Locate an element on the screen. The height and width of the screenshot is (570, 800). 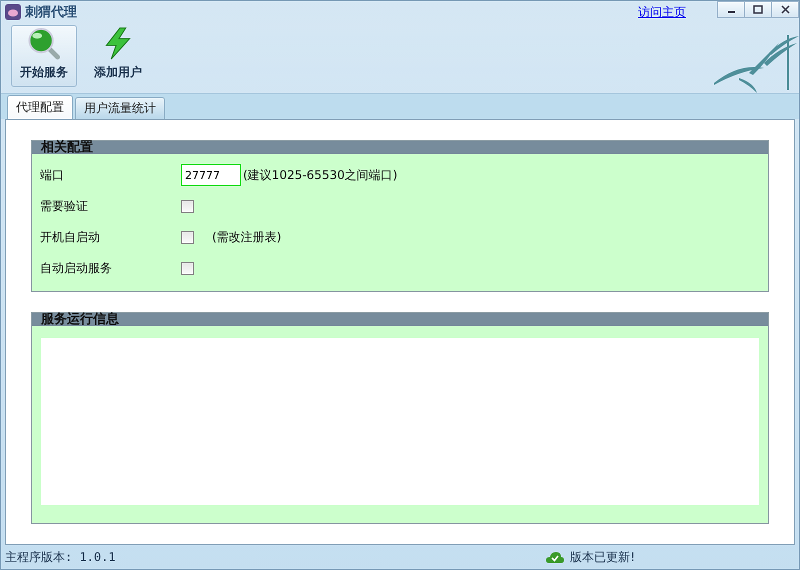
field-label: 需要验证 is located at coordinates (64, 206).